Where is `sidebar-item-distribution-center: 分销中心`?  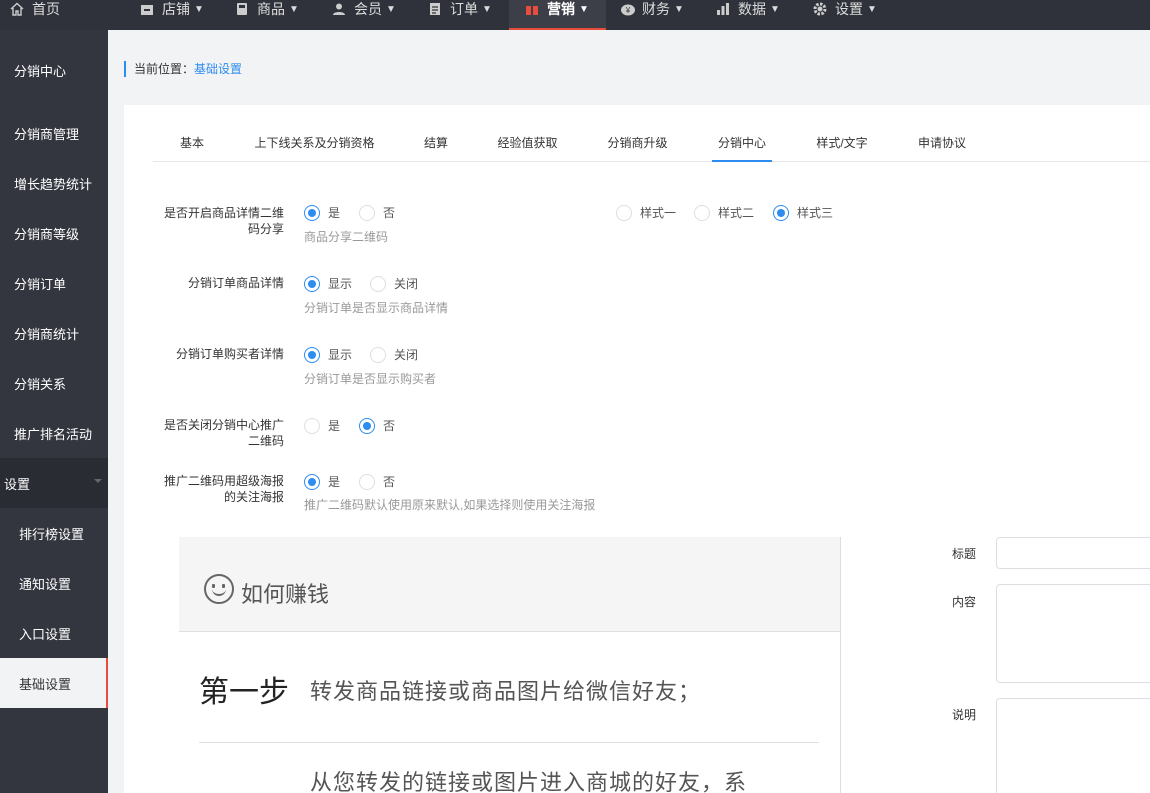 sidebar-item-distribution-center: 分销中心 is located at coordinates (54, 70).